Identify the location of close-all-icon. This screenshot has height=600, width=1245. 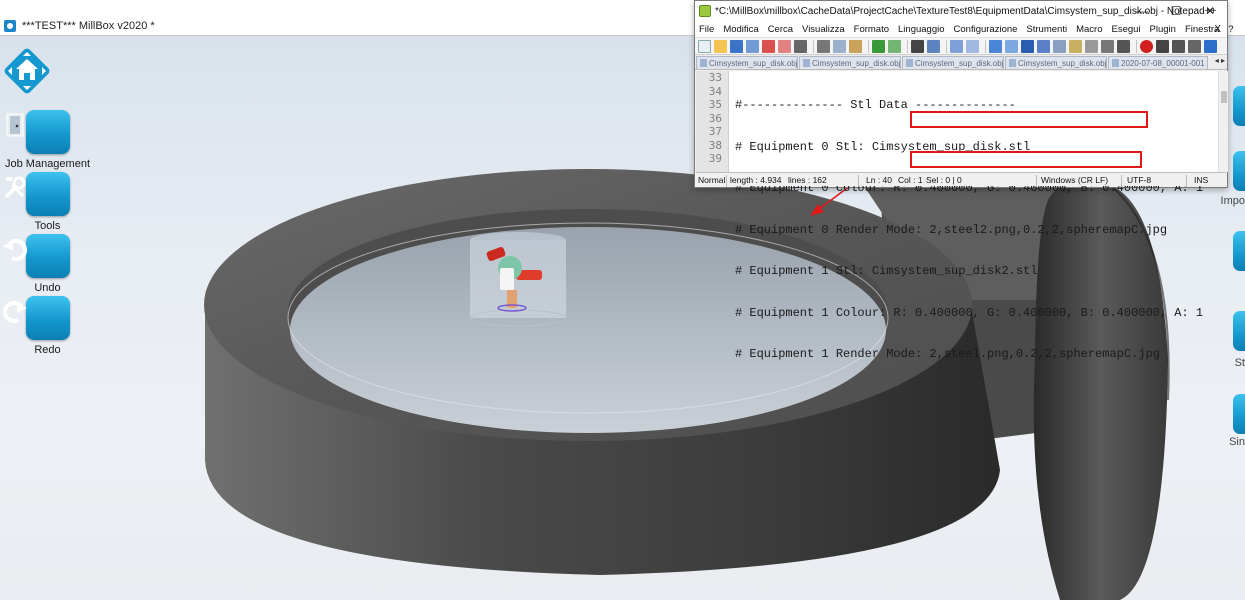
(784, 46).